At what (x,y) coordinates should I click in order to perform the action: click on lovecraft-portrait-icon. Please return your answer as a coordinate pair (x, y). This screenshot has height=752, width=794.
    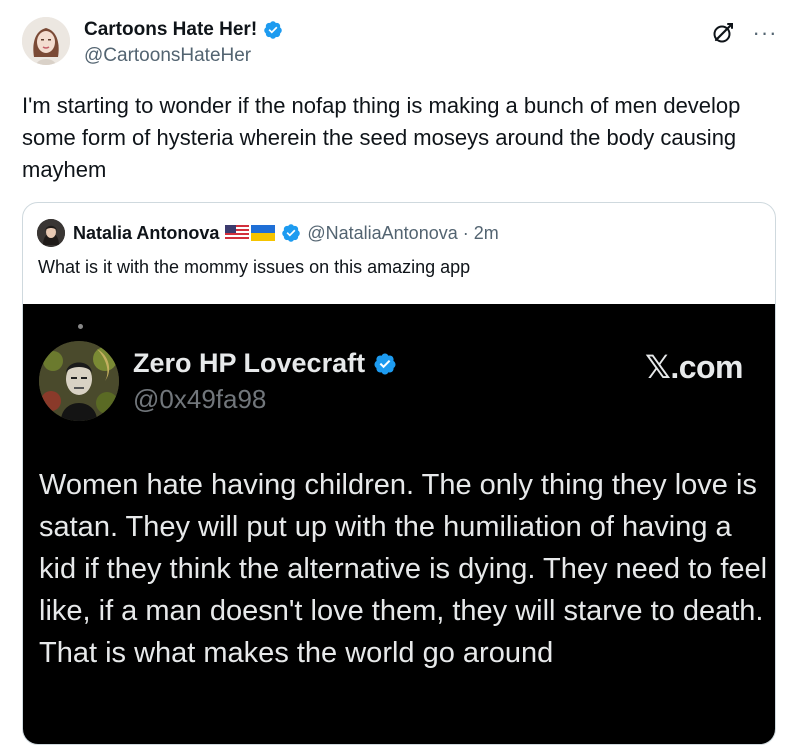
    Looking at the image, I should click on (79, 381).